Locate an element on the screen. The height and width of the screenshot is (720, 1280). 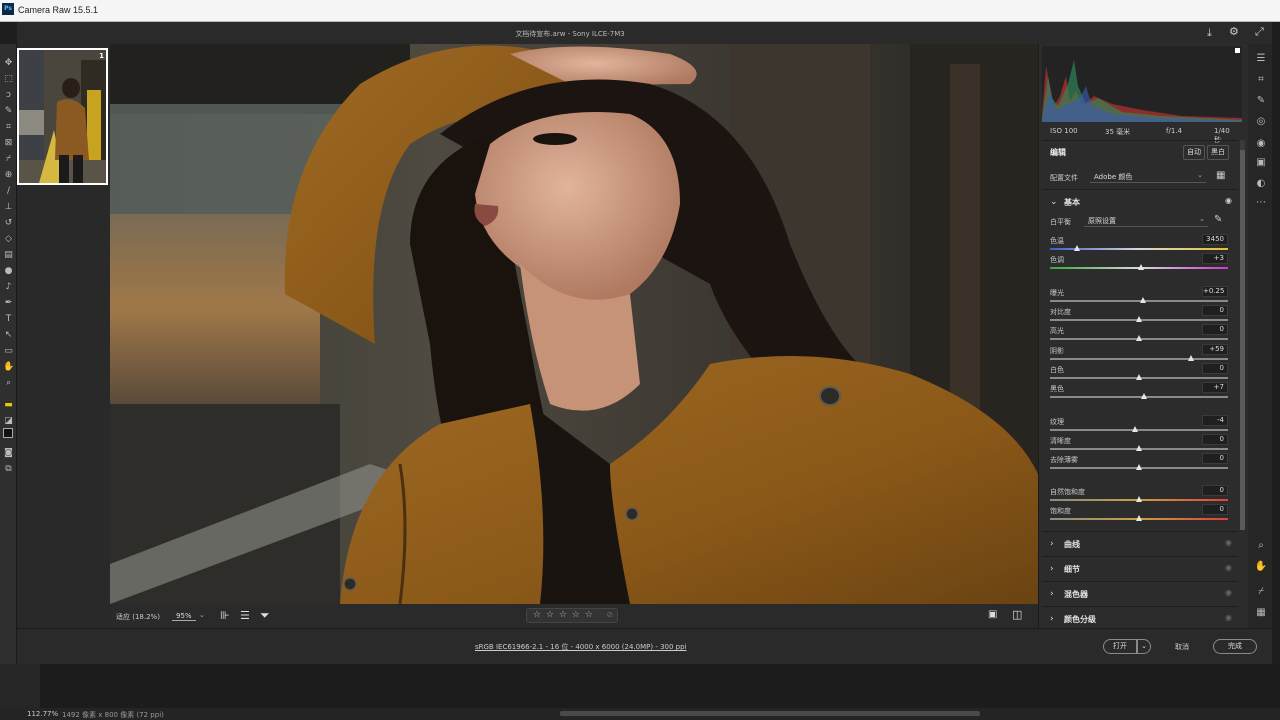
pen-tool-icon: ✒ is located at coordinates (8, 303).